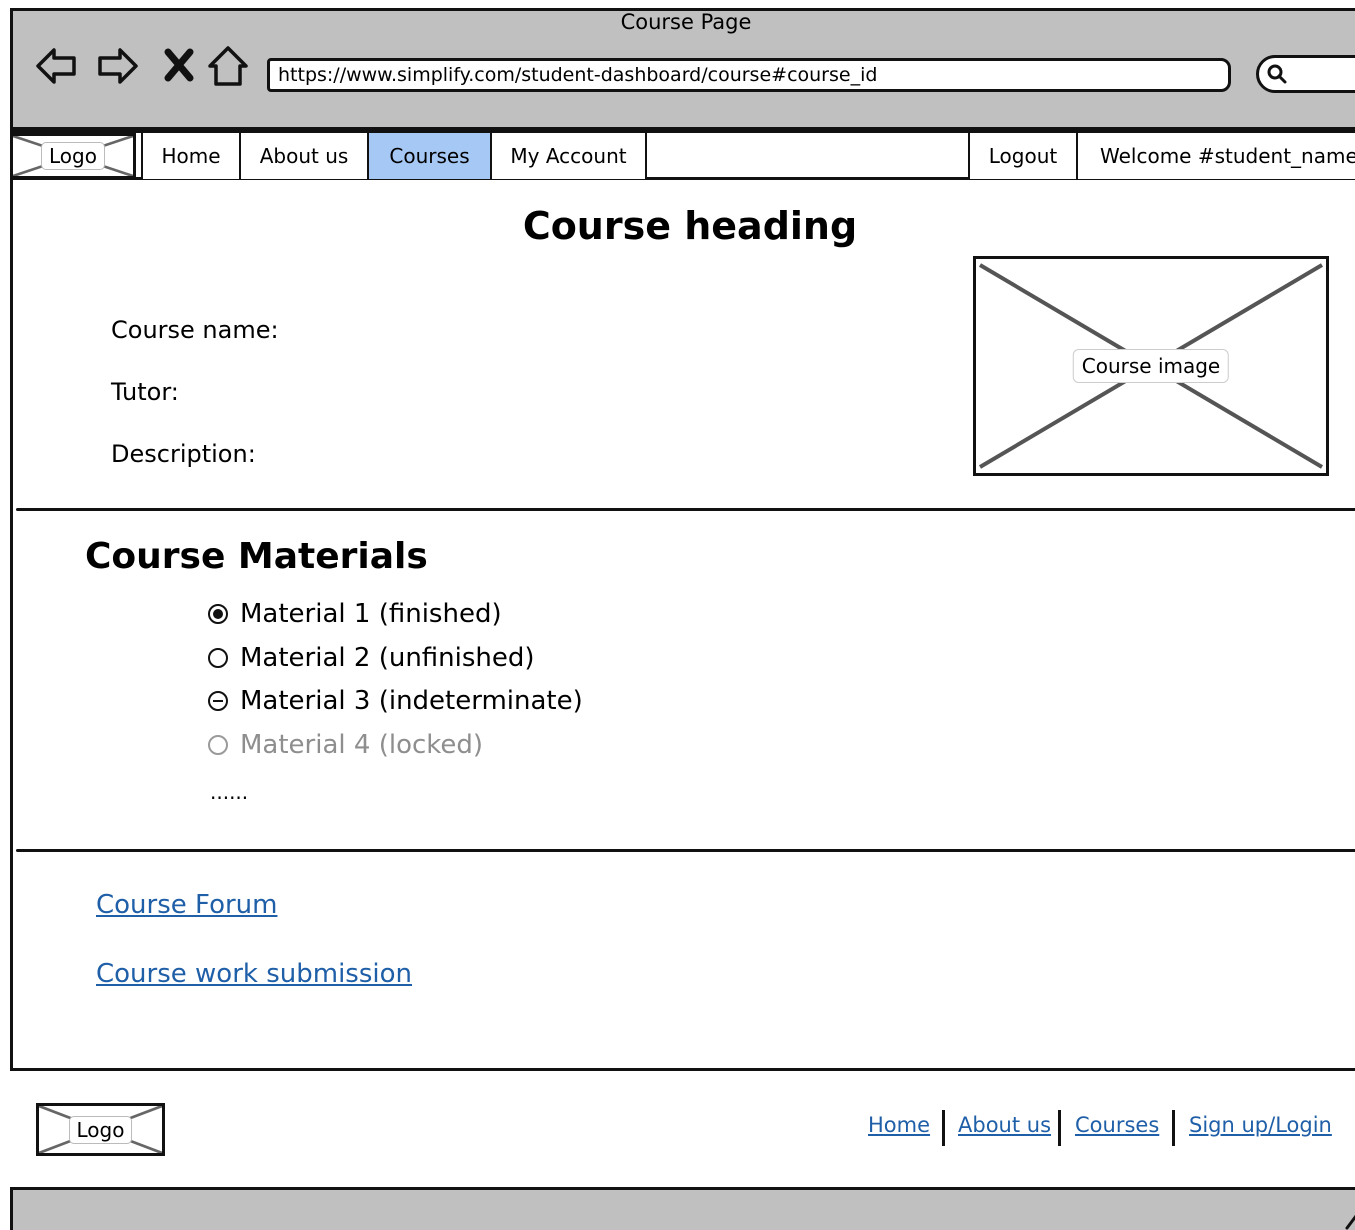 This screenshot has width=1355, height=1230. What do you see at coordinates (387, 658) in the screenshot?
I see `material-label: Material 2 (unfinished)` at bounding box center [387, 658].